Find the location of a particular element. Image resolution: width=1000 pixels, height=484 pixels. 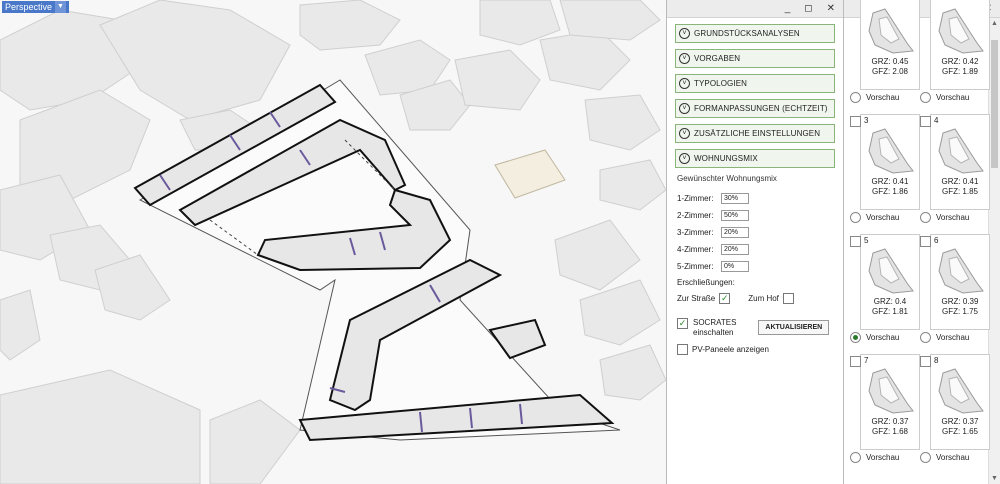

pv-row: PV-Paneele anzeigen is located at coordinates (755, 349).